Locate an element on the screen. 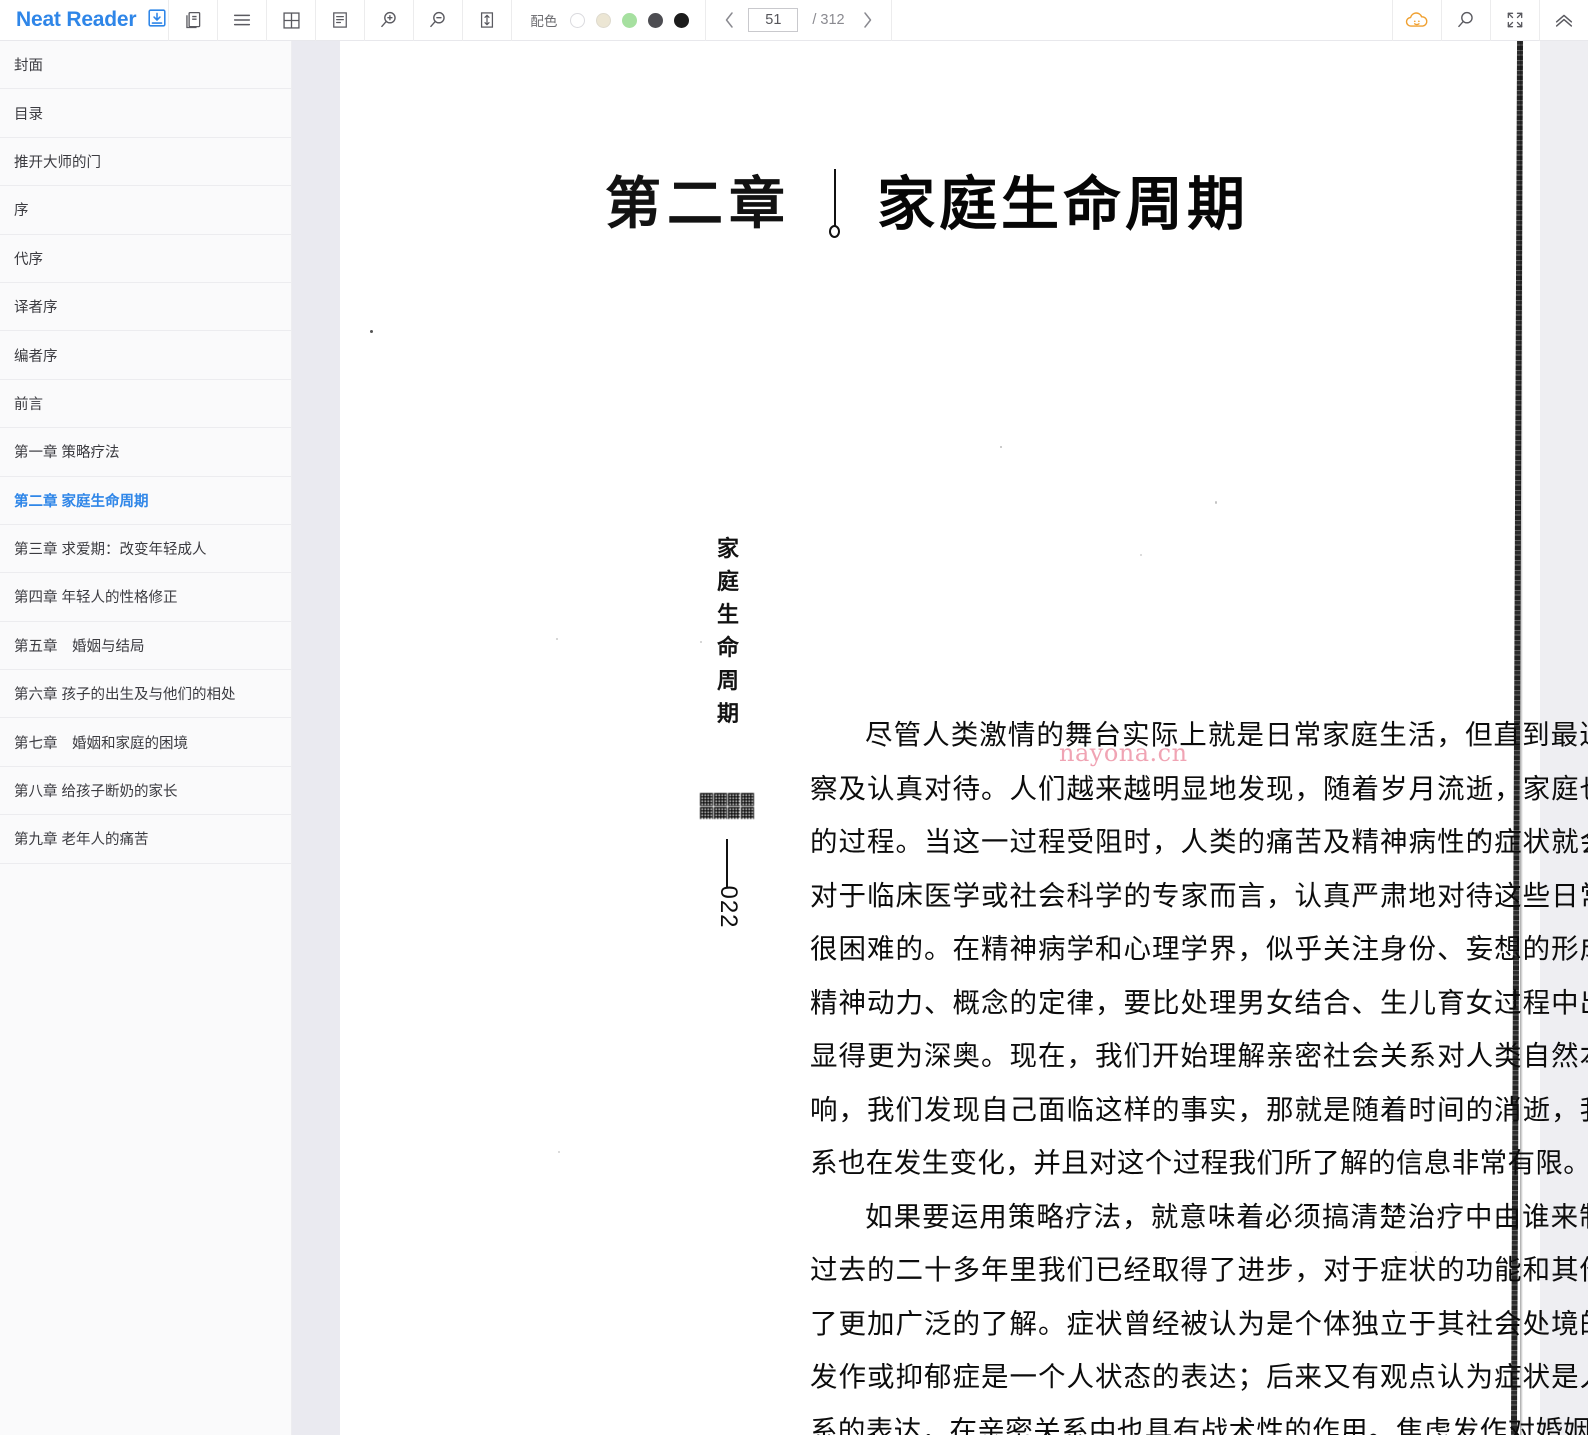 This screenshot has width=1588, height=1435. notes-icon is located at coordinates (339, 20).